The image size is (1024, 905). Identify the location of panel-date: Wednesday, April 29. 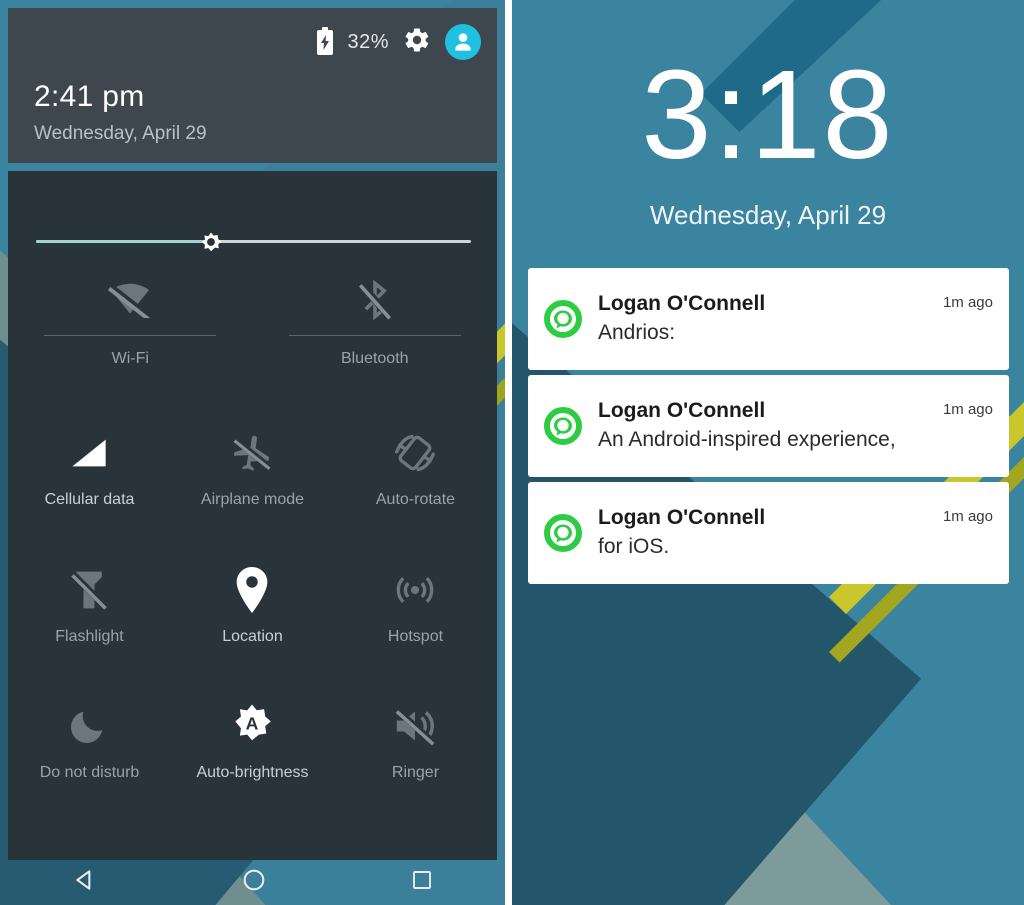
(120, 133).